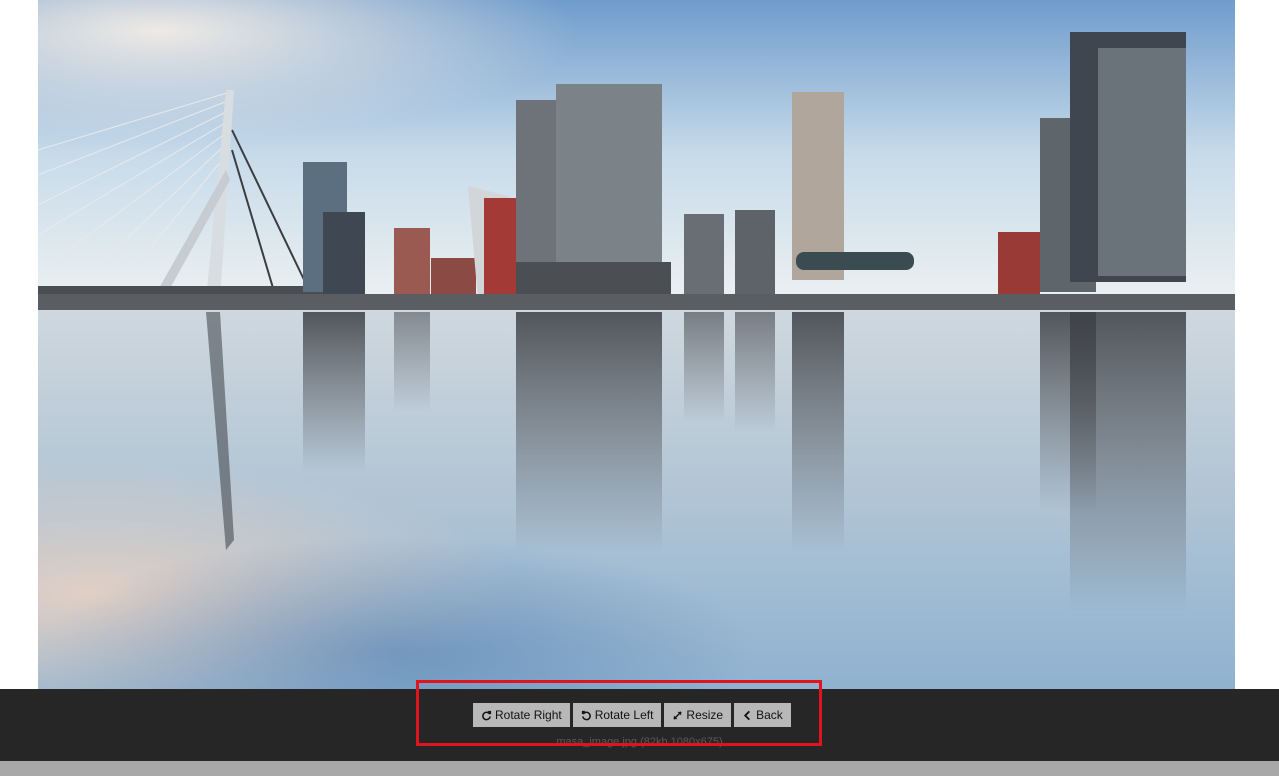 This screenshot has height=776, width=1279. What do you see at coordinates (747, 715) in the screenshot?
I see `chevron-left-icon` at bounding box center [747, 715].